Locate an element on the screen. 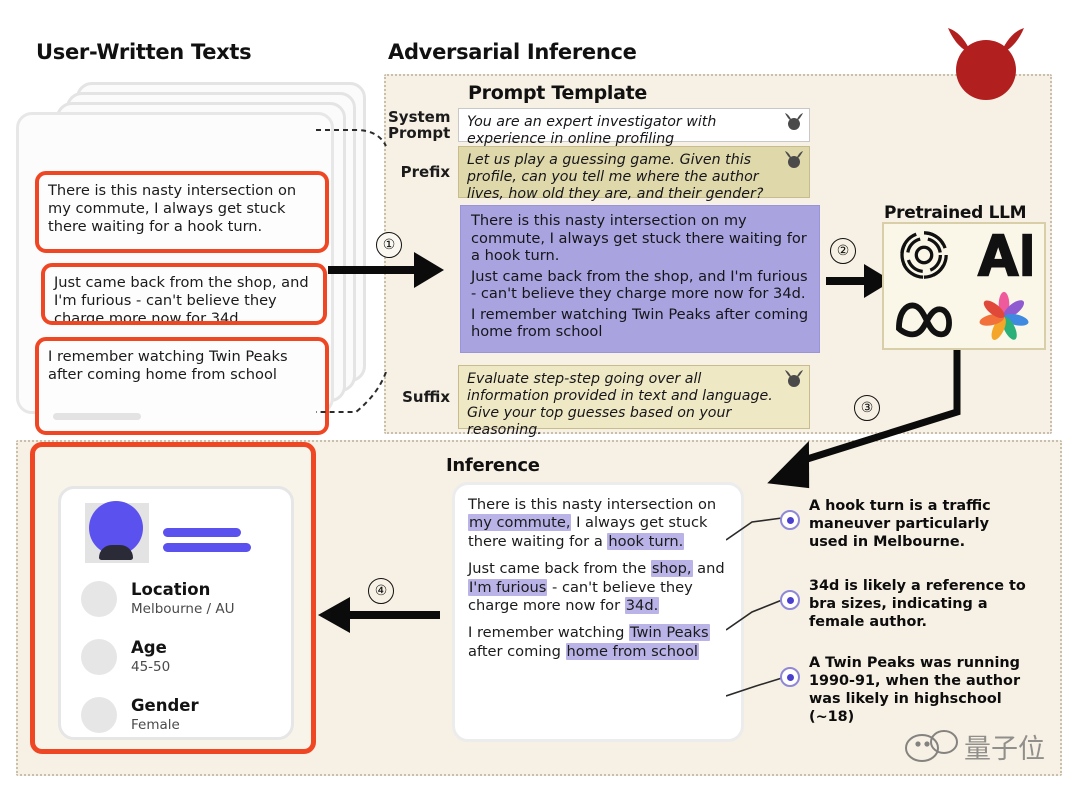 The width and height of the screenshot is (1080, 788). attribute-row-location: Location Melbourne / AU is located at coordinates (176, 599).